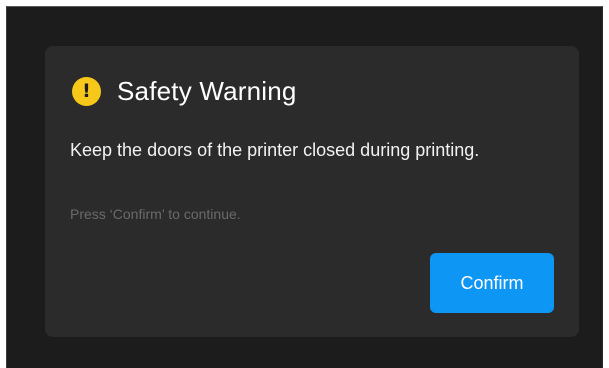 The image size is (609, 368). I want to click on dialog-title: Safety Warning, so click(207, 91).